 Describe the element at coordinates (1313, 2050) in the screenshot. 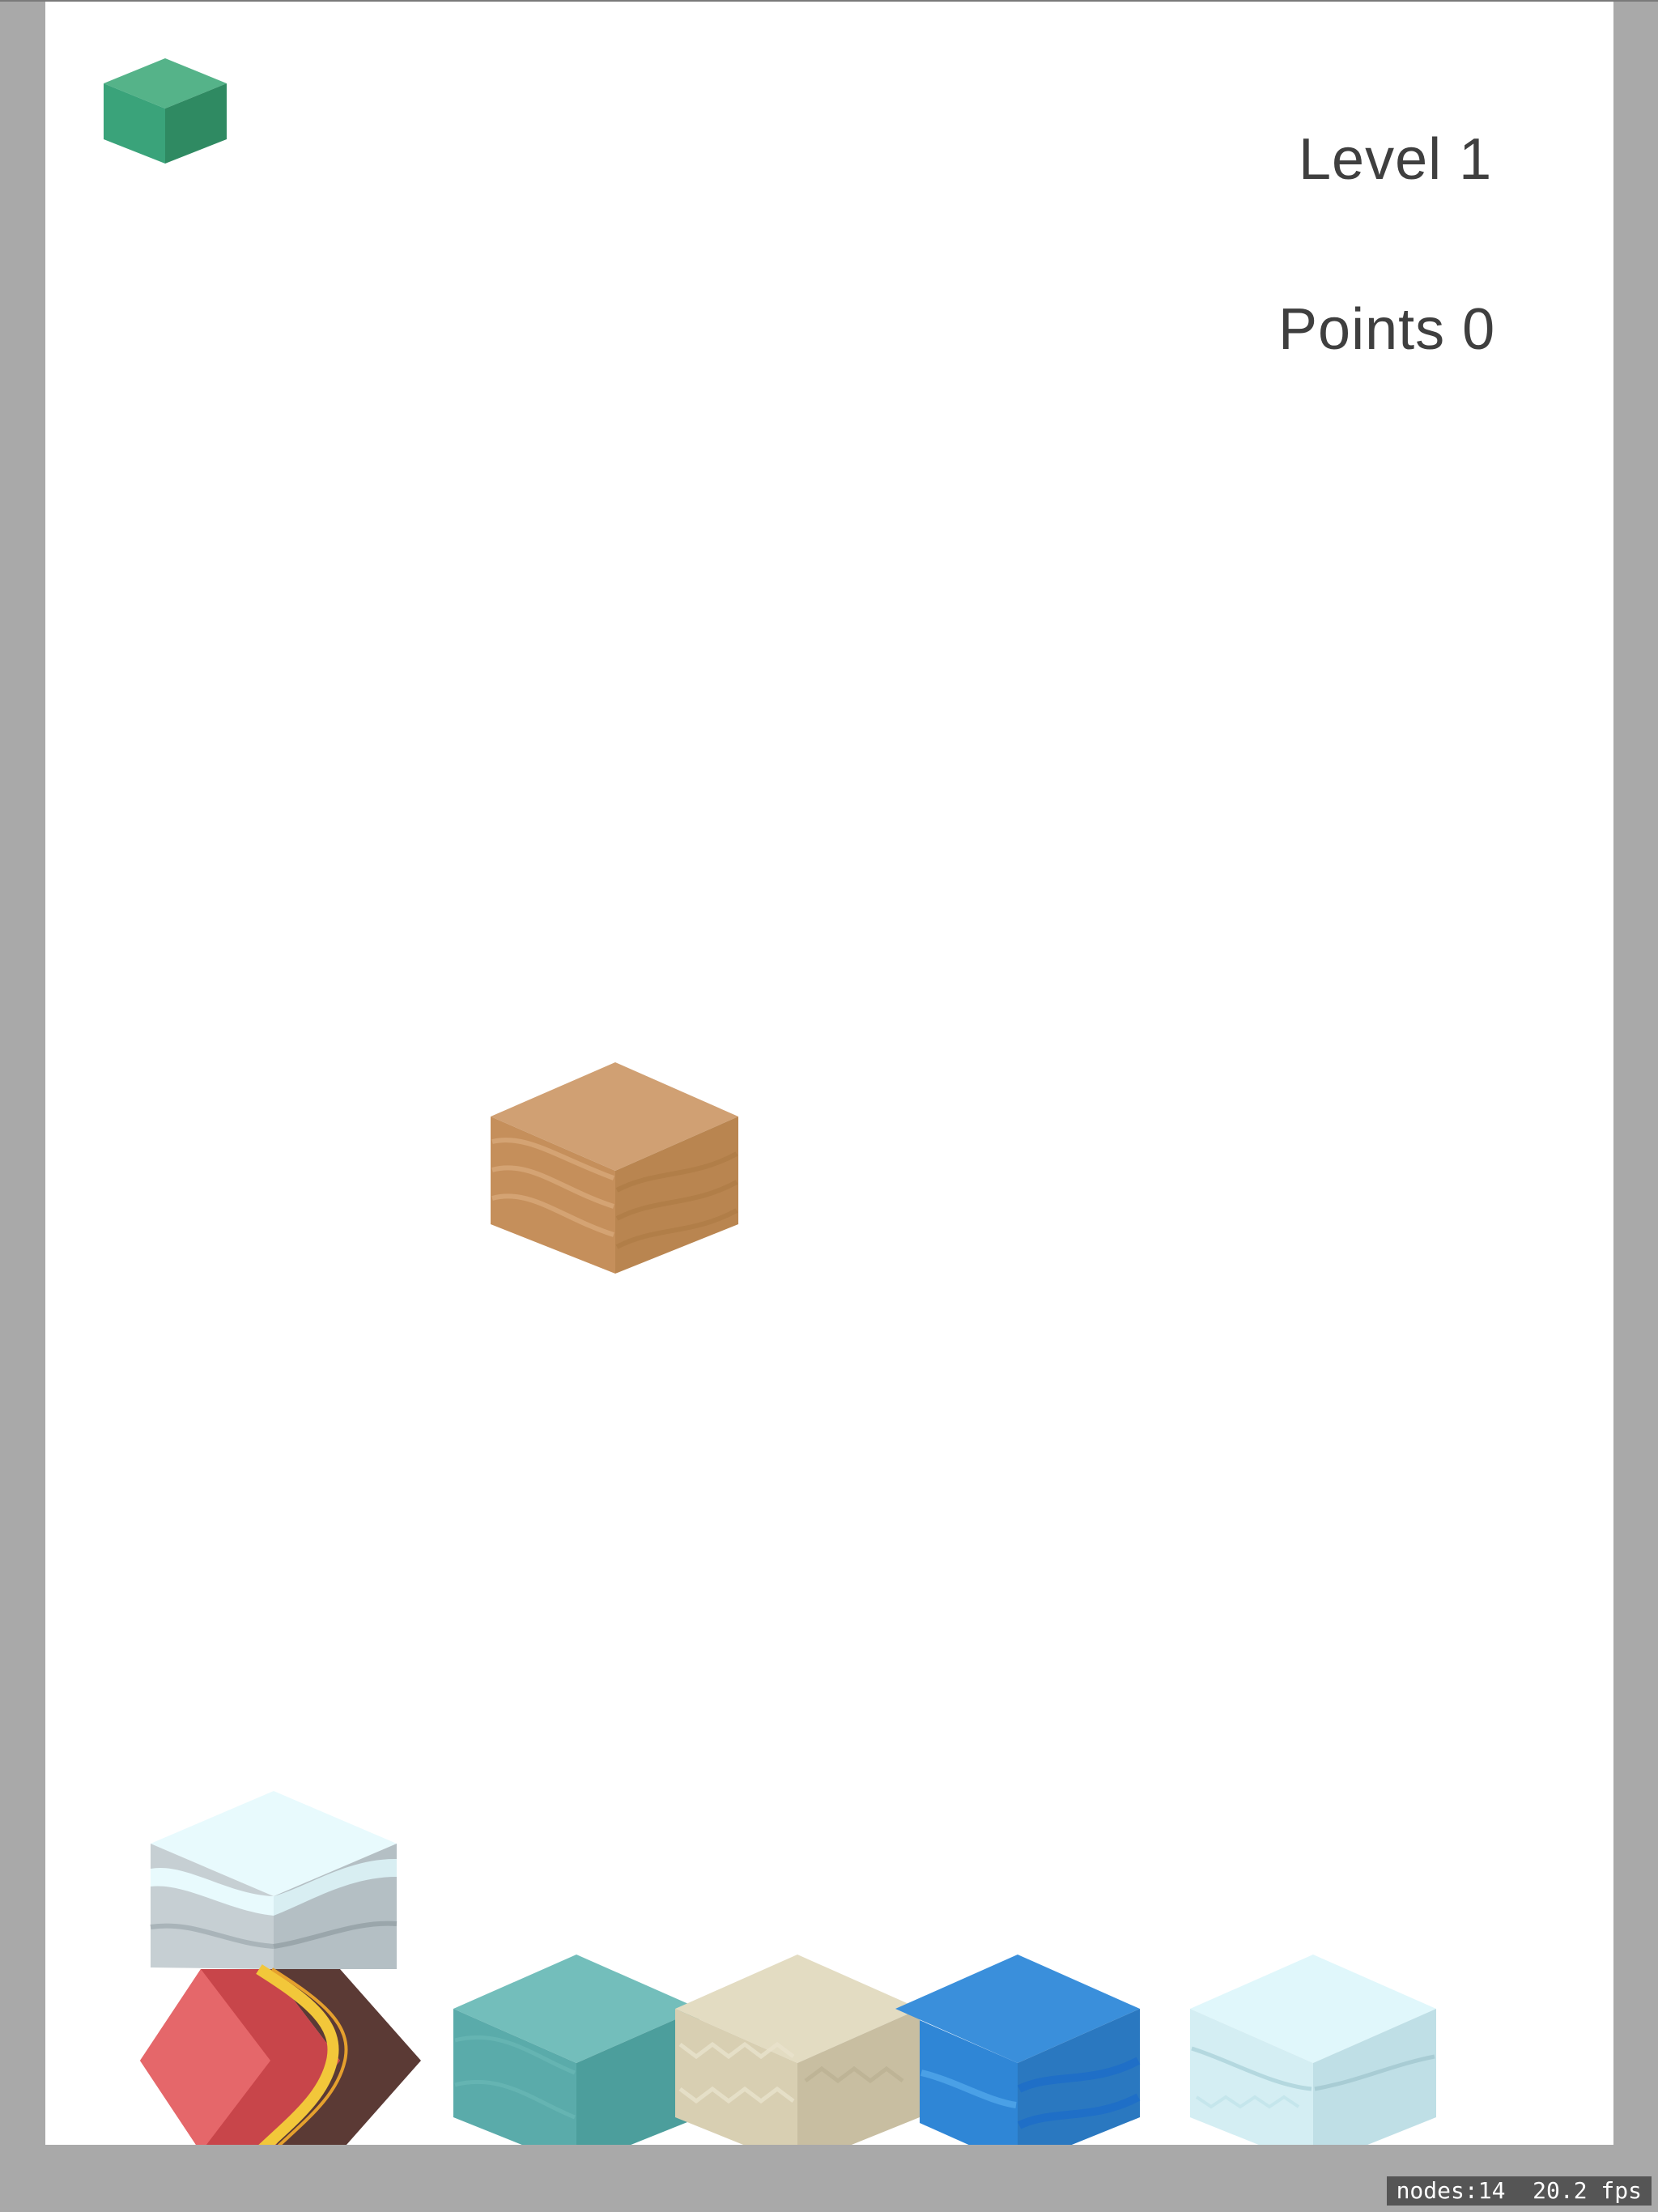

I see `stacked-ice-block` at that location.